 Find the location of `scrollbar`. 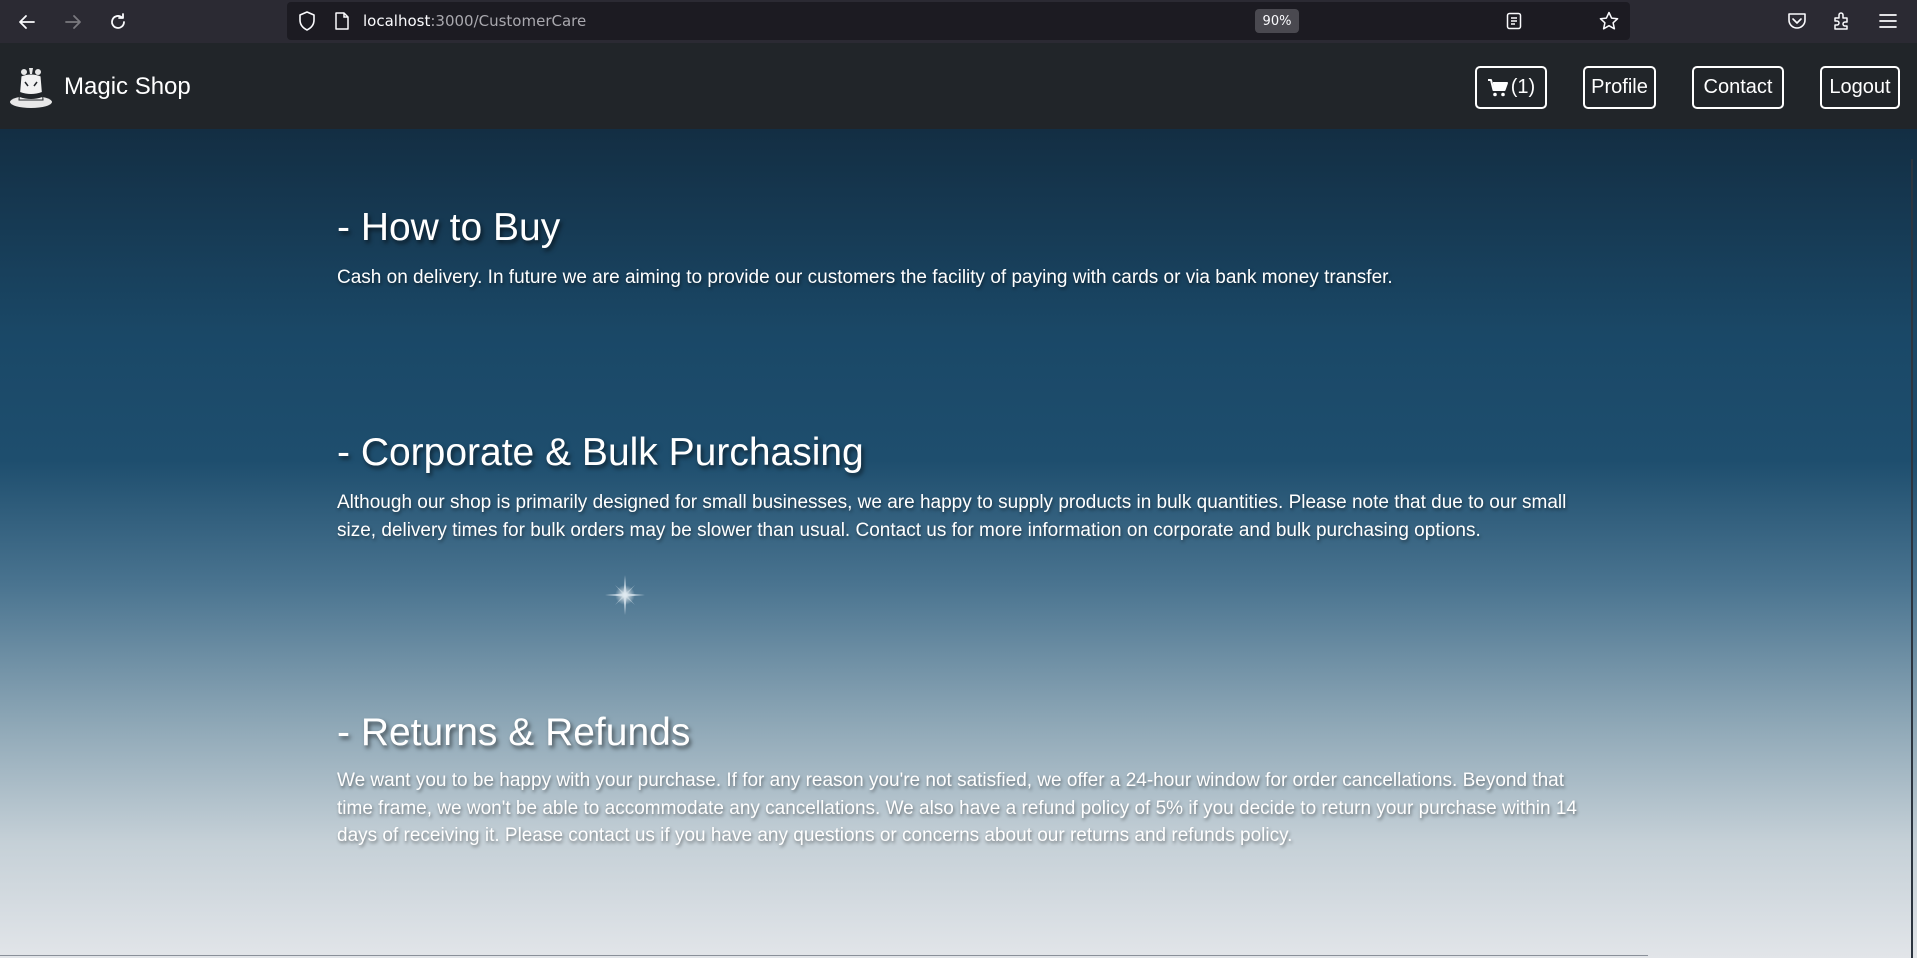

scrollbar is located at coordinates (1912, 543).